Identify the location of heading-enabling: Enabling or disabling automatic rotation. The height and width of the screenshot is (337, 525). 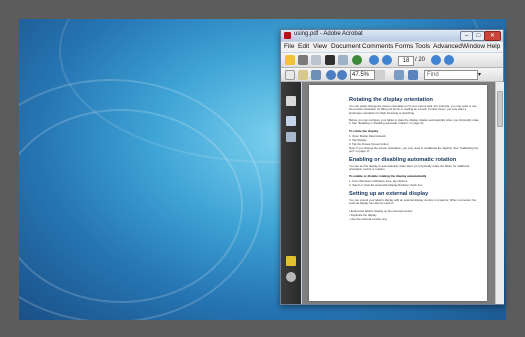
(403, 160).